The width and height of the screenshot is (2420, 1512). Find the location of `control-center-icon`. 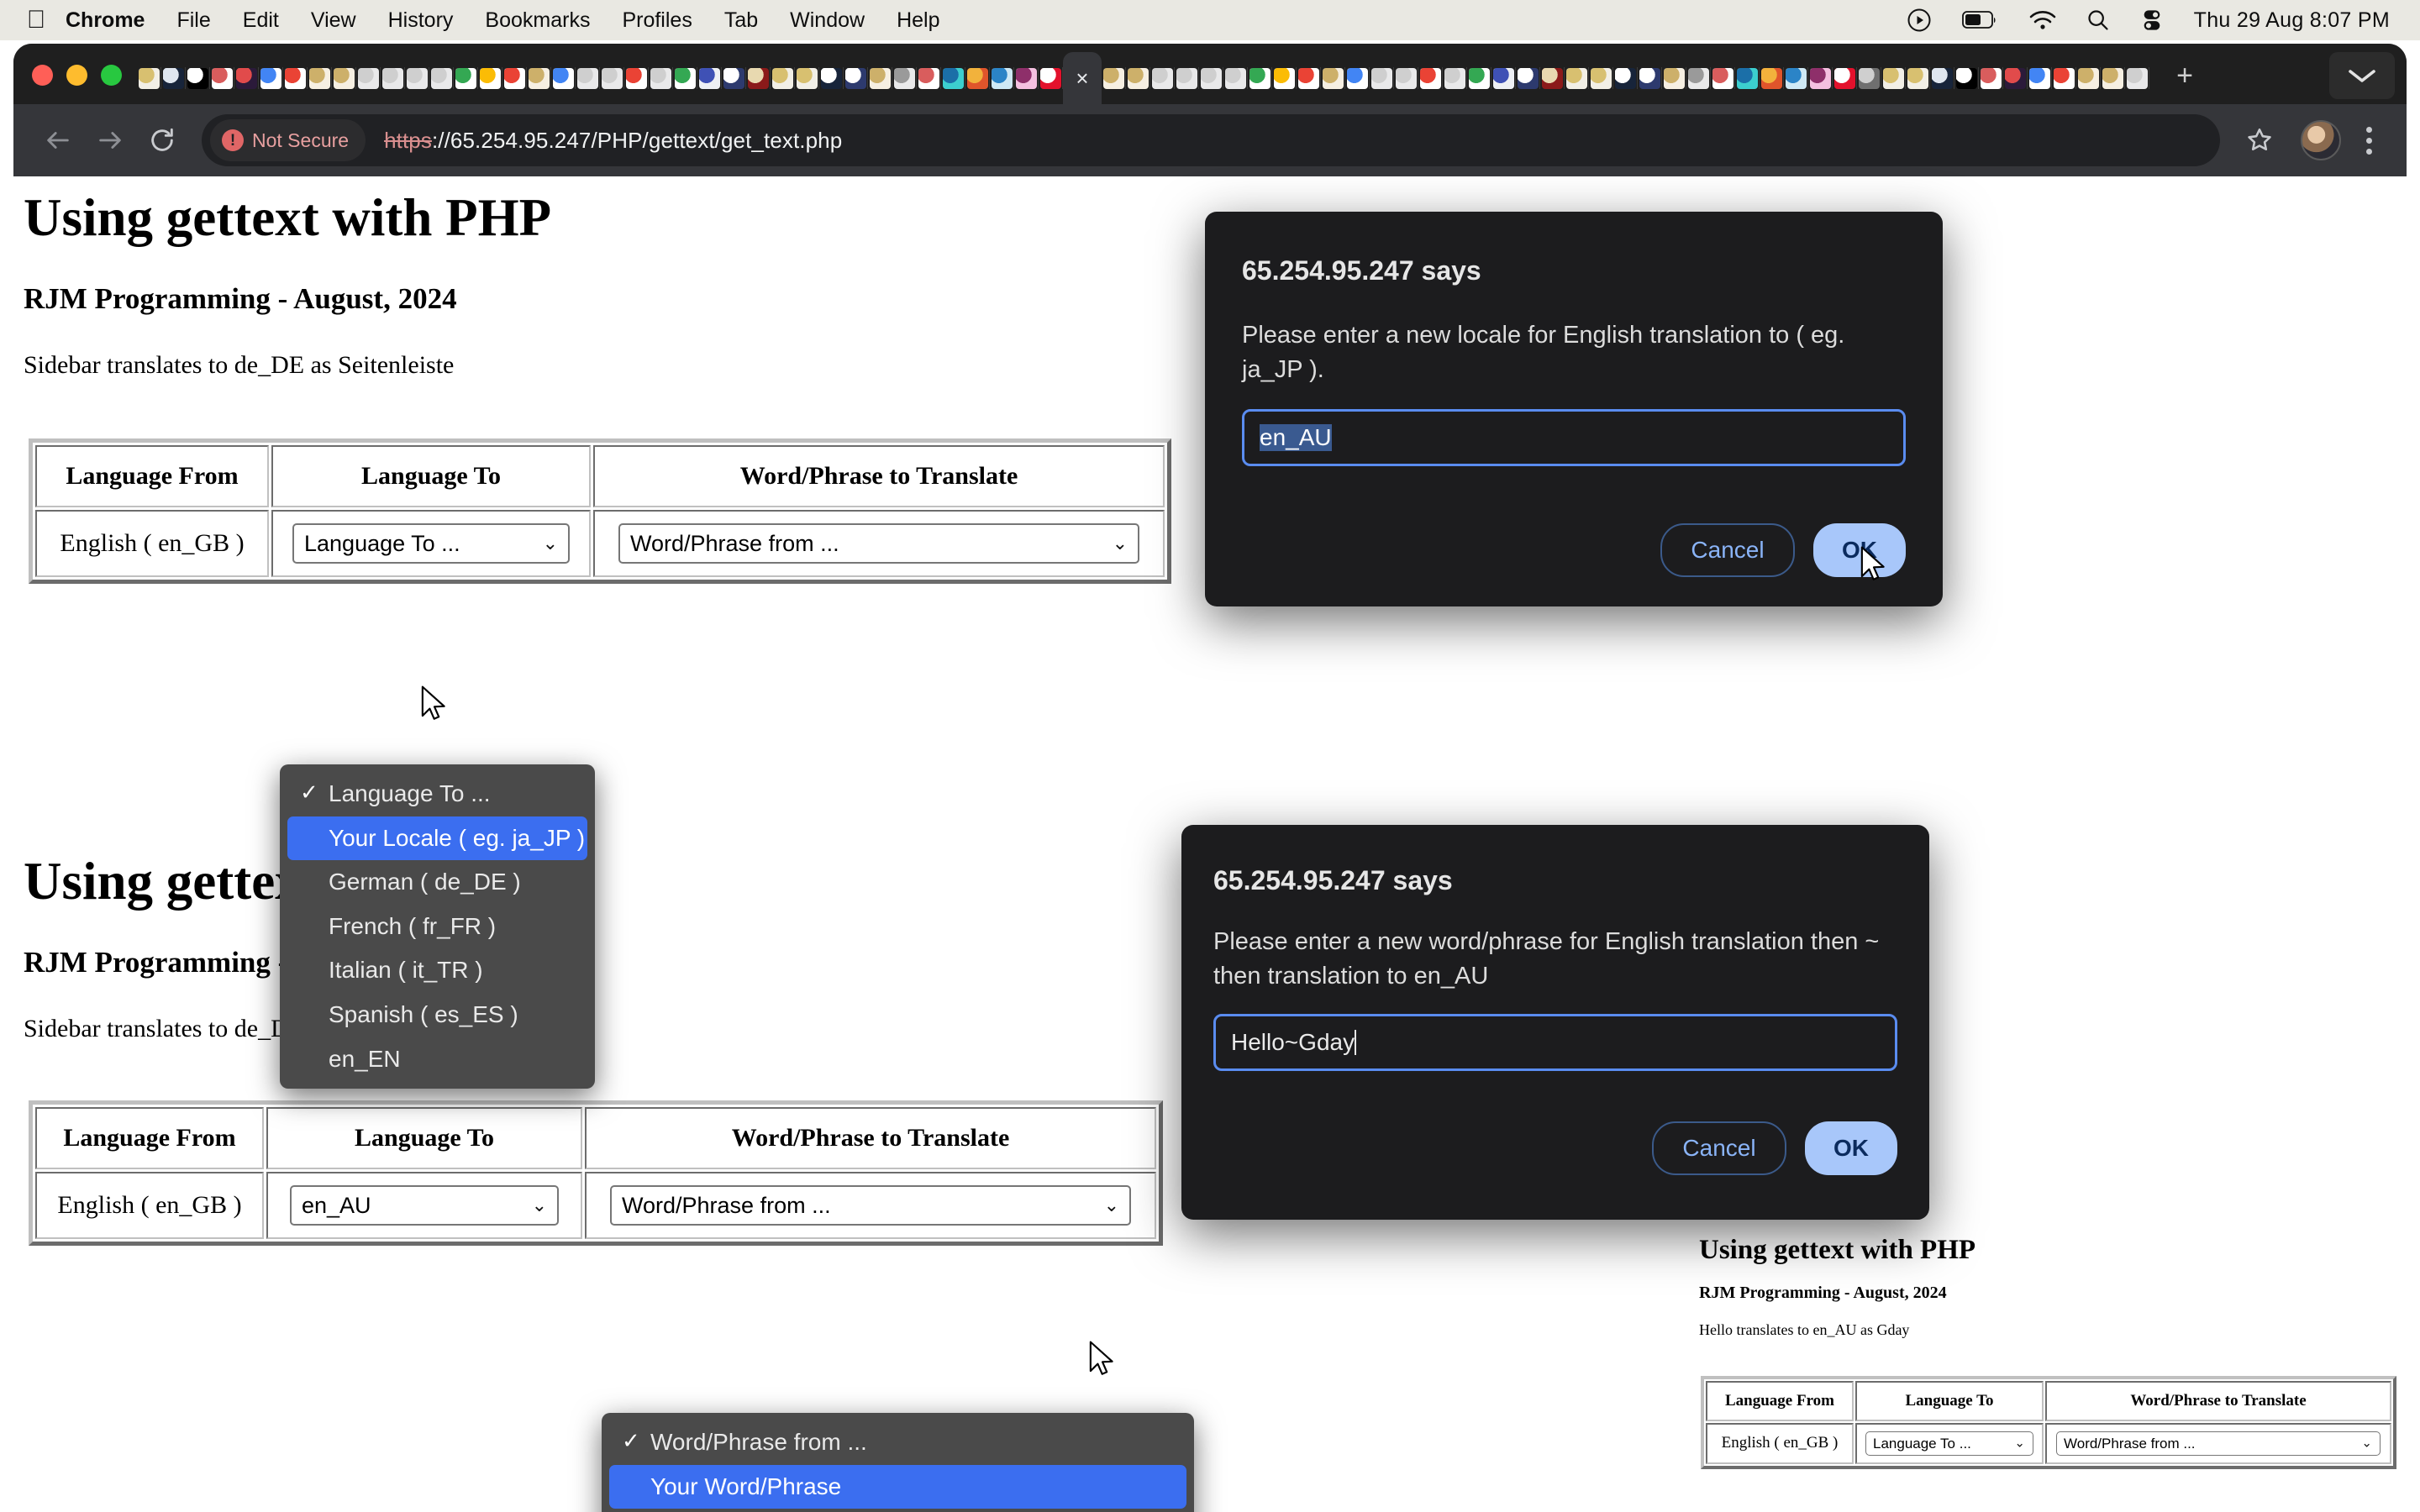

control-center-icon is located at coordinates (2152, 20).